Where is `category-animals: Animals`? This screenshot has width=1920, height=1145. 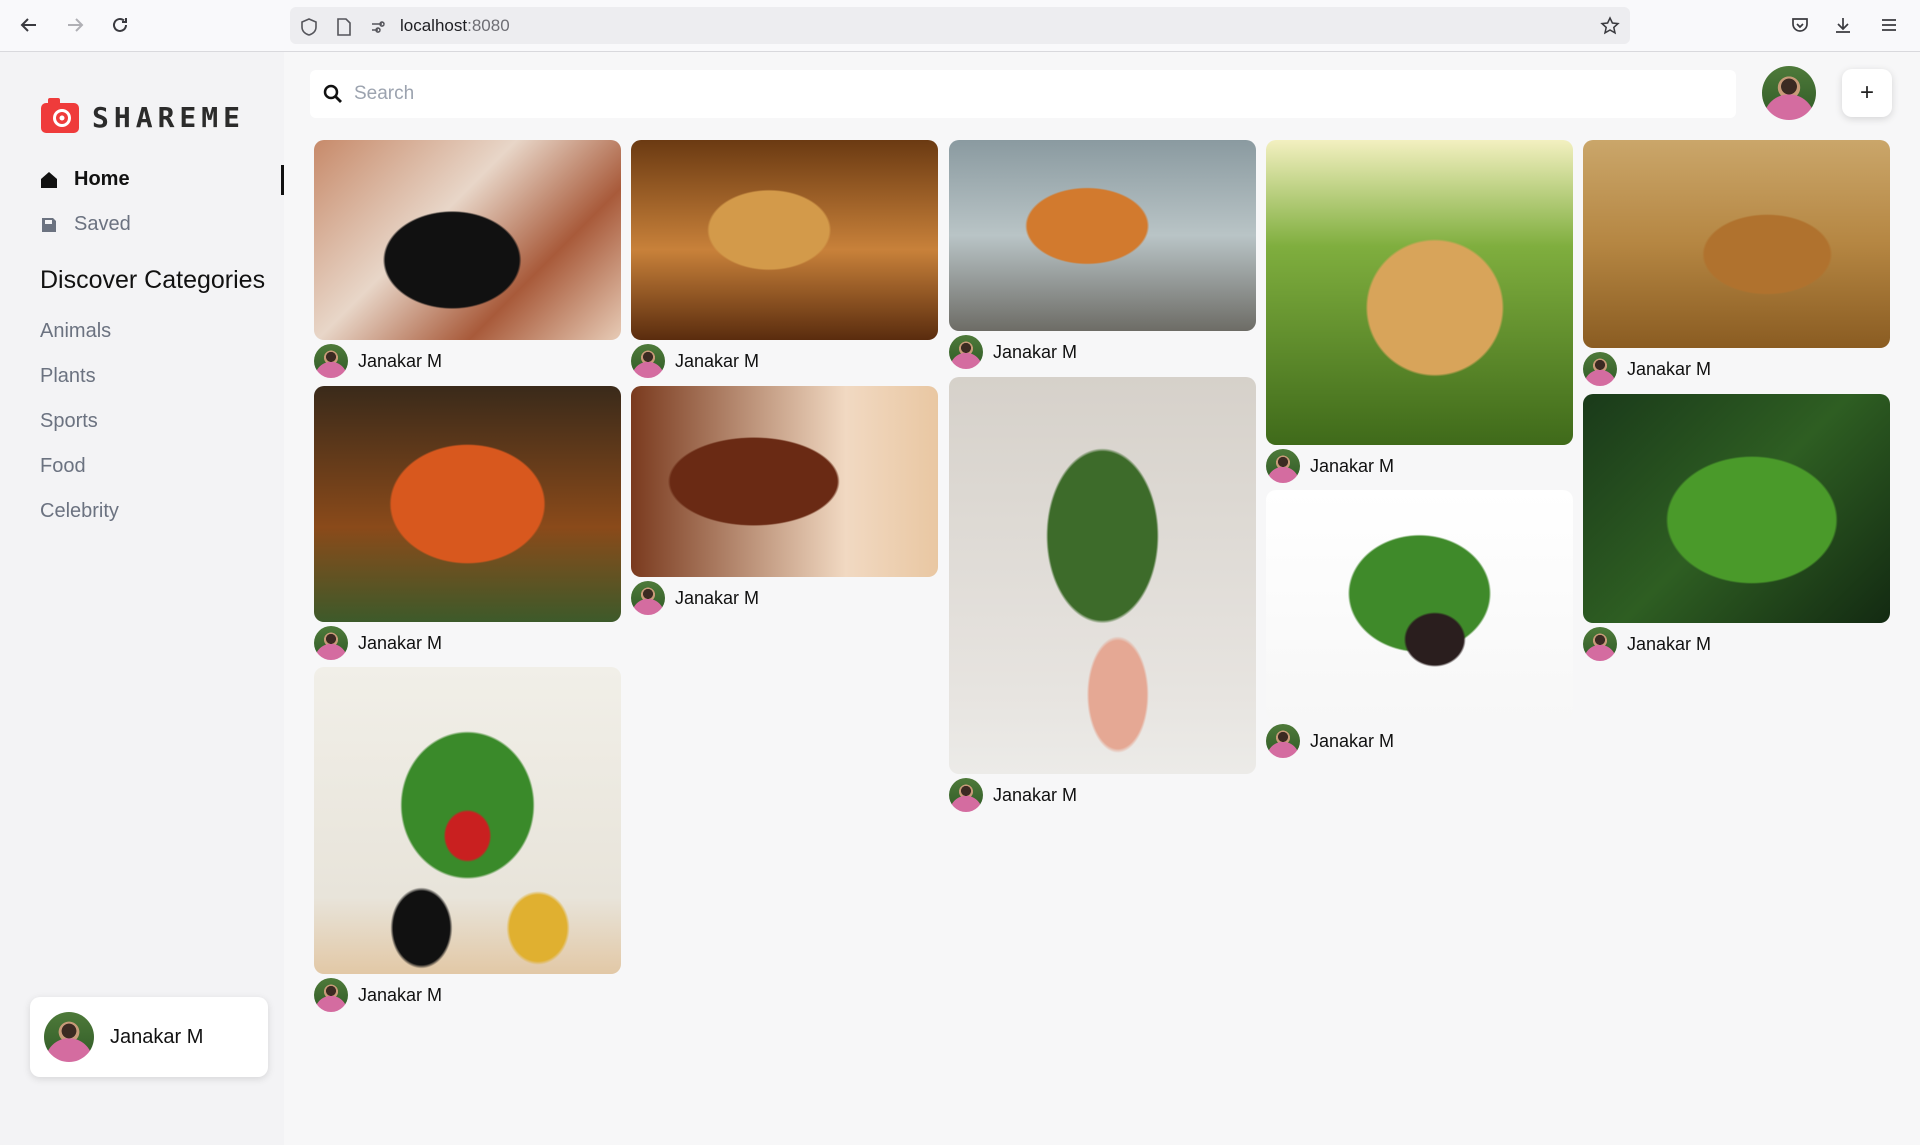 category-animals: Animals is located at coordinates (75, 331).